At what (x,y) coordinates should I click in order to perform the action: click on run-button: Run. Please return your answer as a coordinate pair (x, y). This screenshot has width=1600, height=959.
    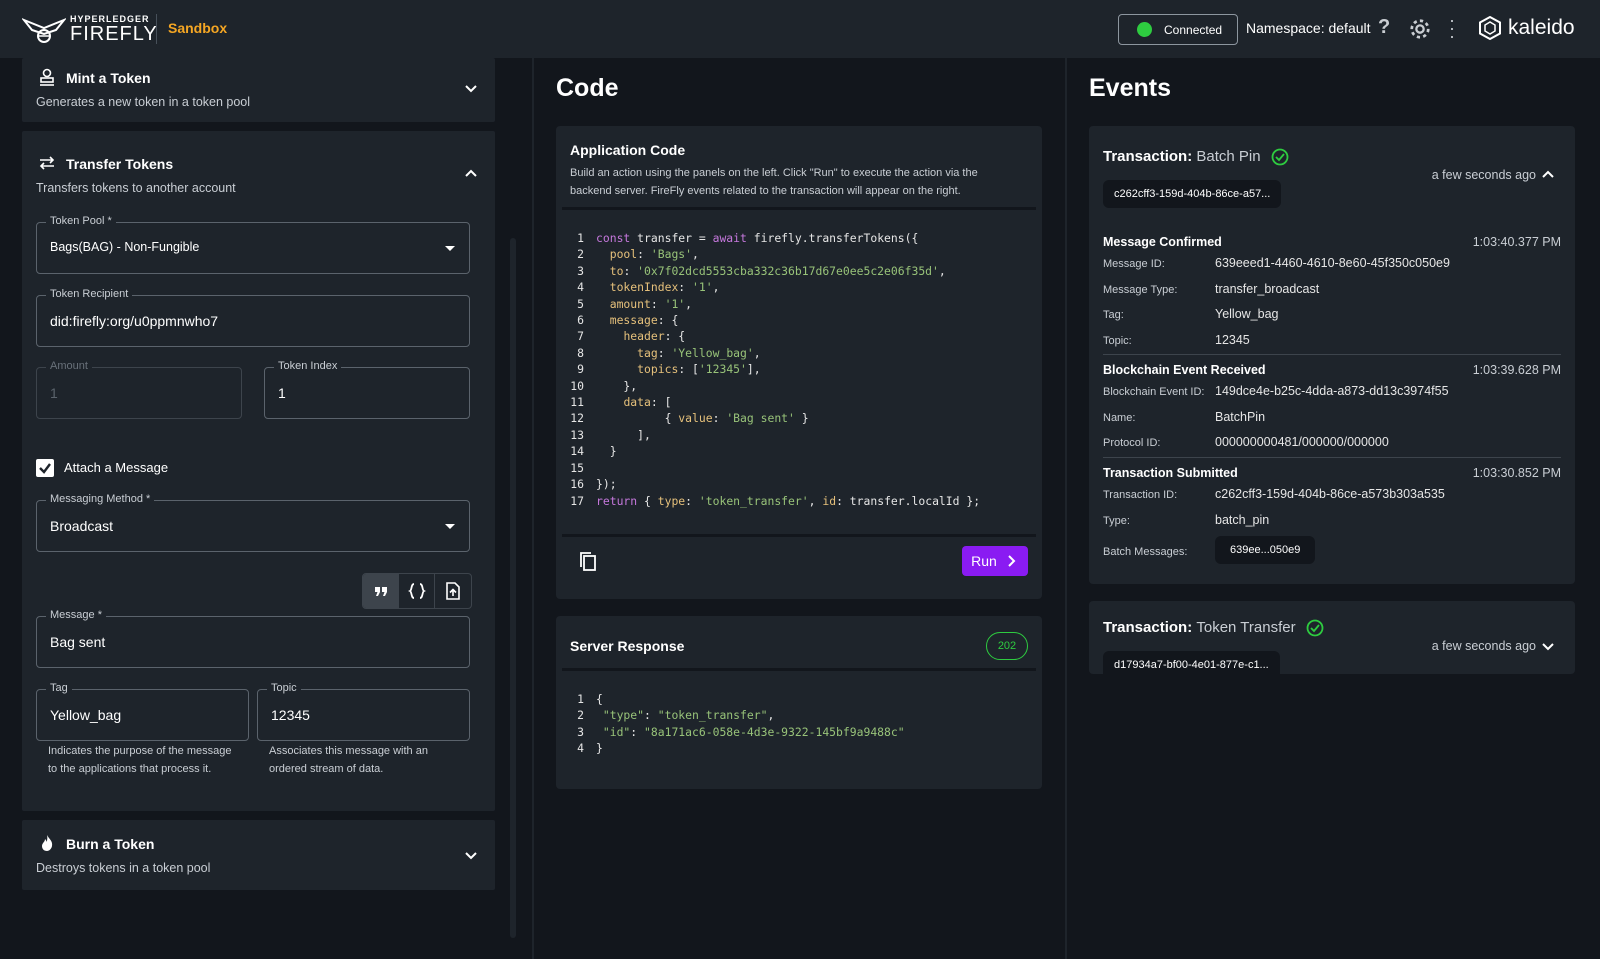
    Looking at the image, I should click on (995, 561).